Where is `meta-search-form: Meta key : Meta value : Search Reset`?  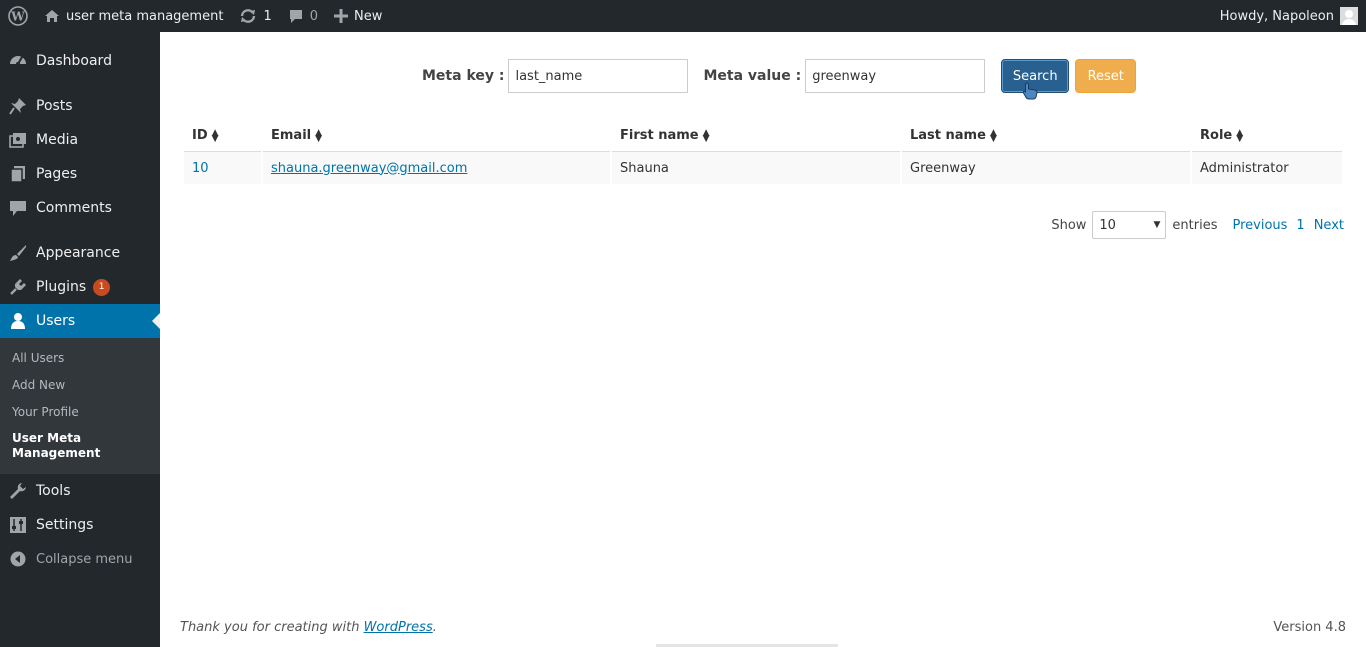
meta-search-form: Meta key : Meta value : Search Reset is located at coordinates (779, 79).